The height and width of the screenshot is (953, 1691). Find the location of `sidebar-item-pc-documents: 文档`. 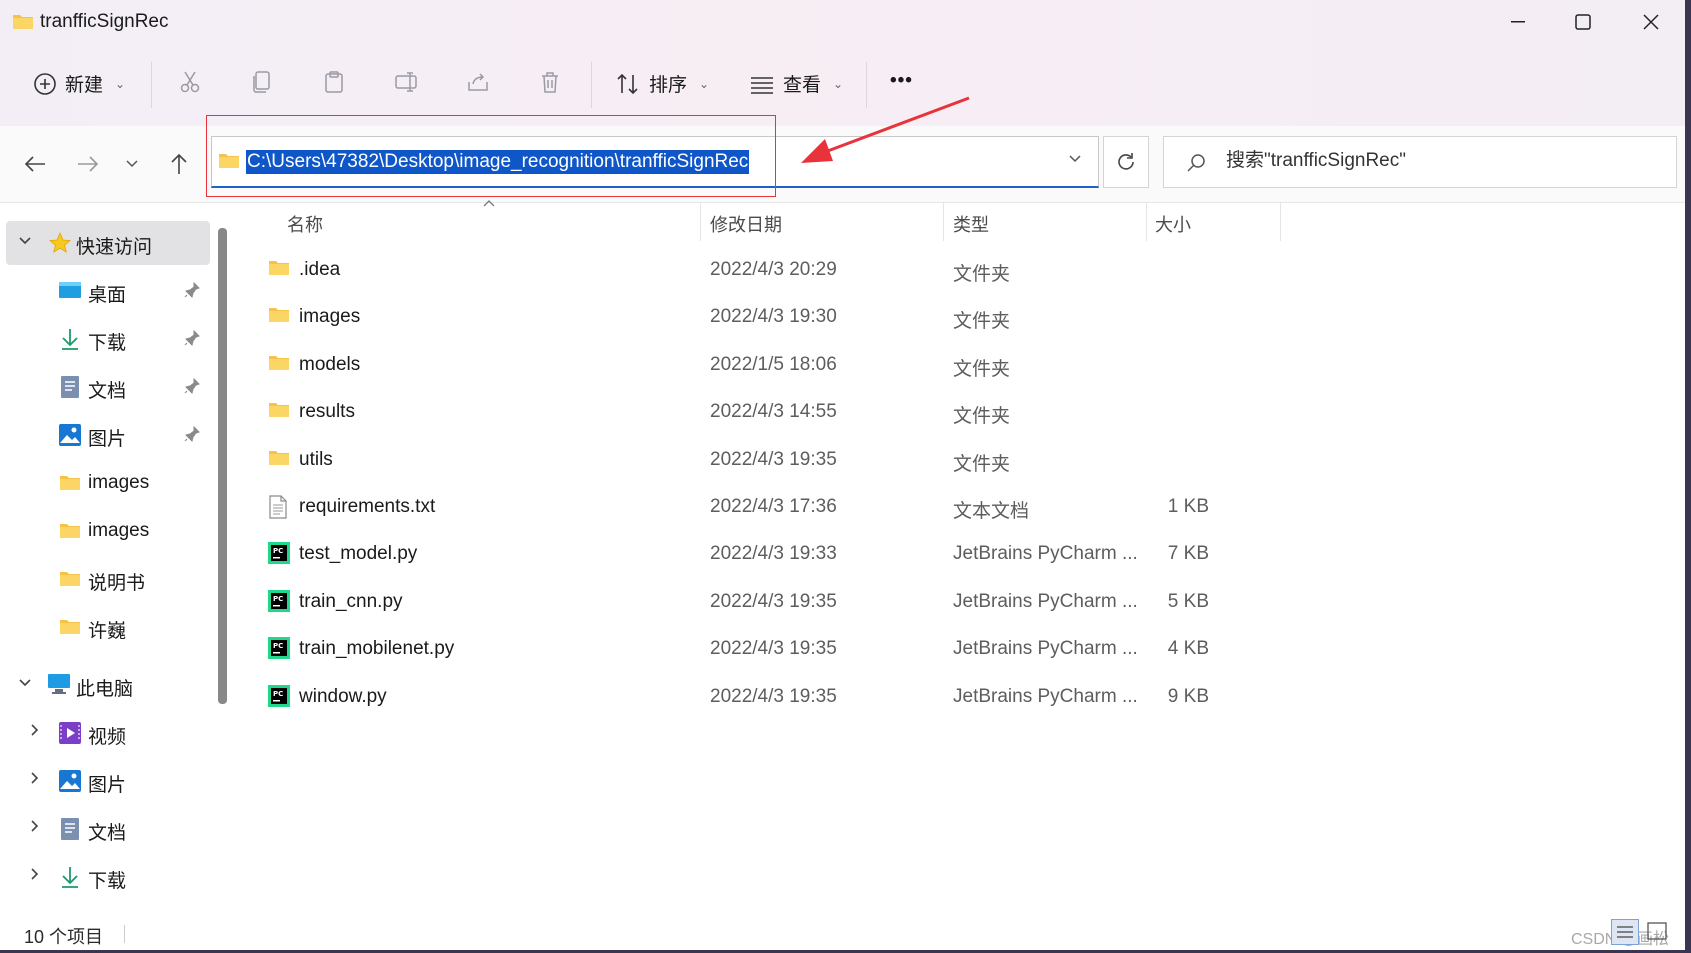

sidebar-item-pc-documents: 文档 is located at coordinates (105, 829).